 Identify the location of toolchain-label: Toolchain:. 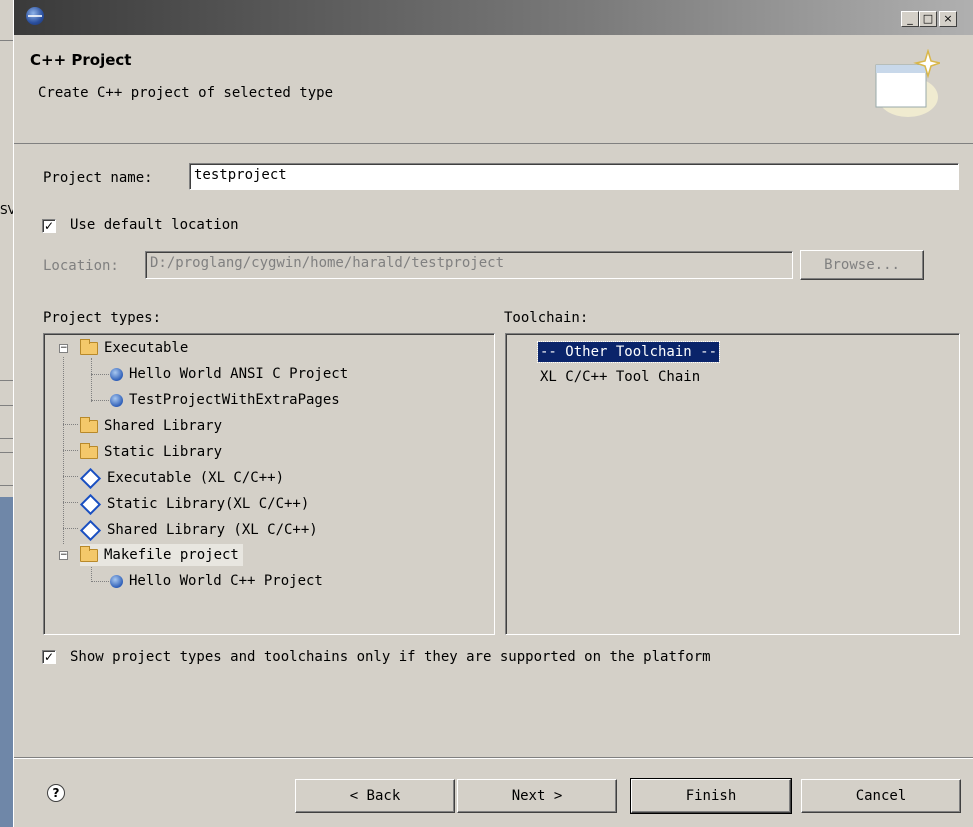
(546, 318).